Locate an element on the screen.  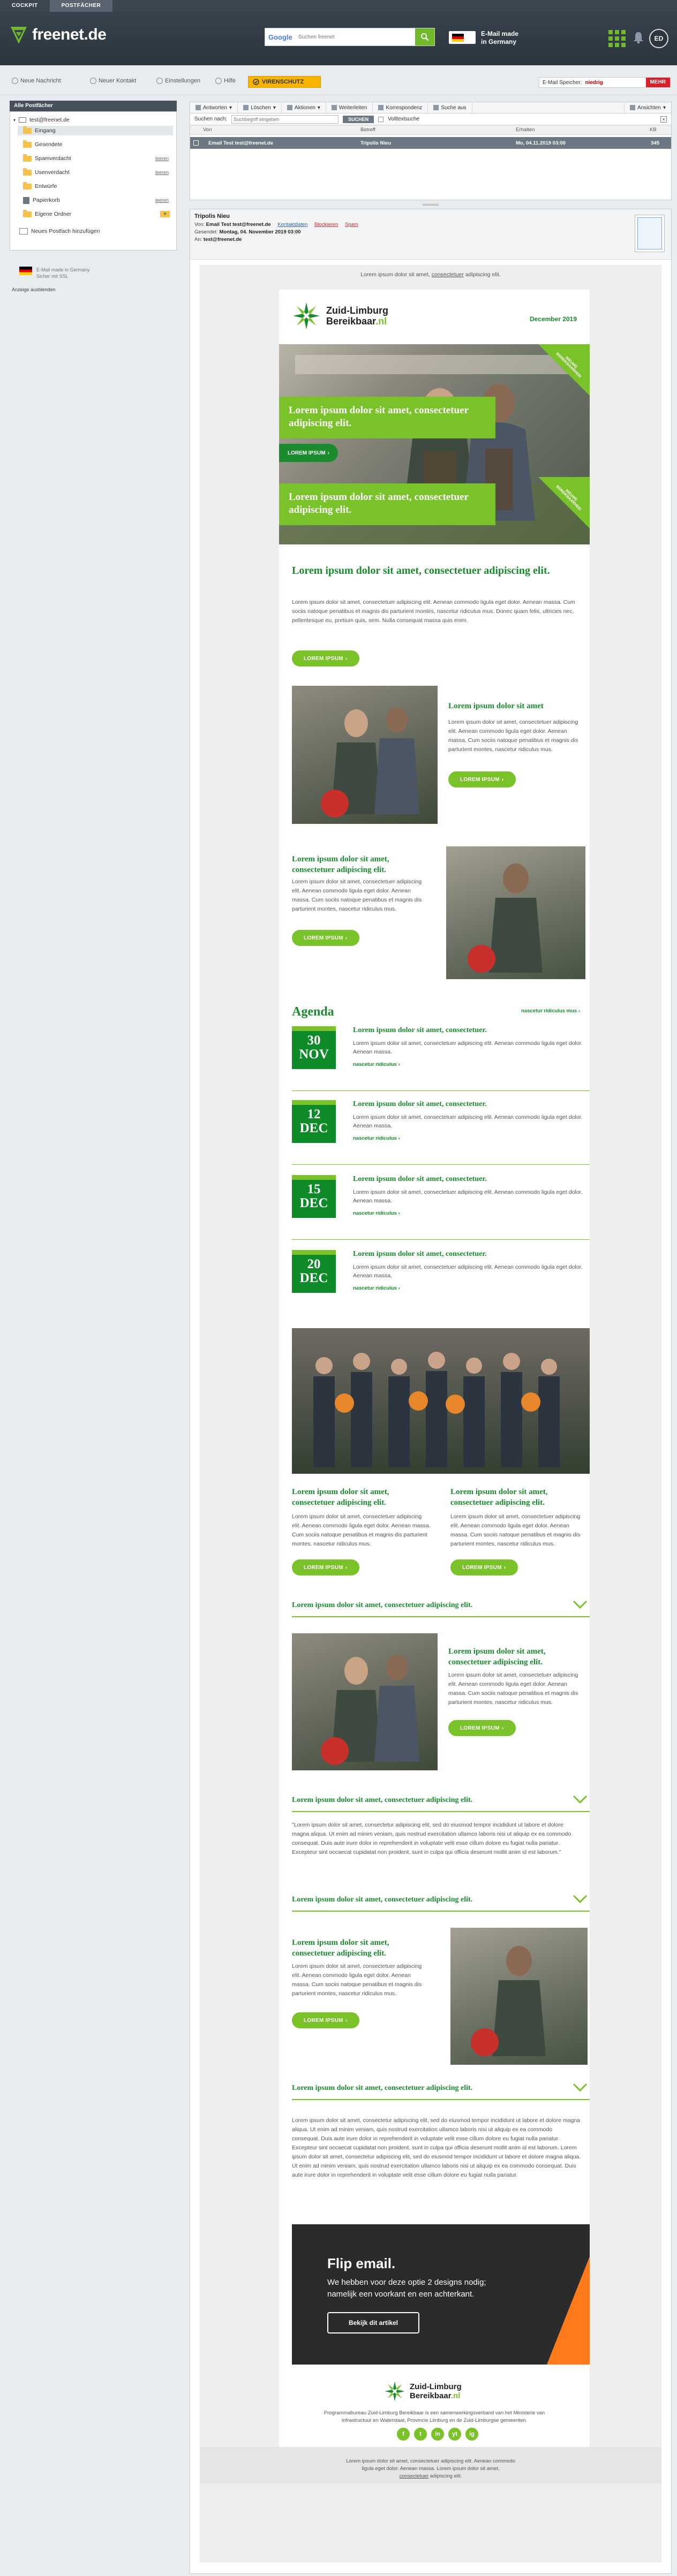
linkedin-icon: in is located at coordinates (437, 2434).